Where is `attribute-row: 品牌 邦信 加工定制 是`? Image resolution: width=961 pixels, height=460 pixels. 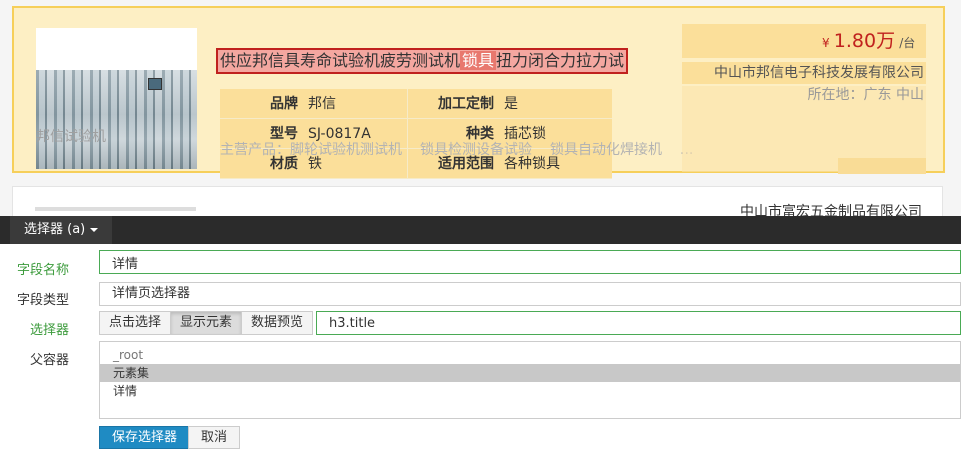 attribute-row: 品牌 邦信 加工定制 是 is located at coordinates (416, 104).